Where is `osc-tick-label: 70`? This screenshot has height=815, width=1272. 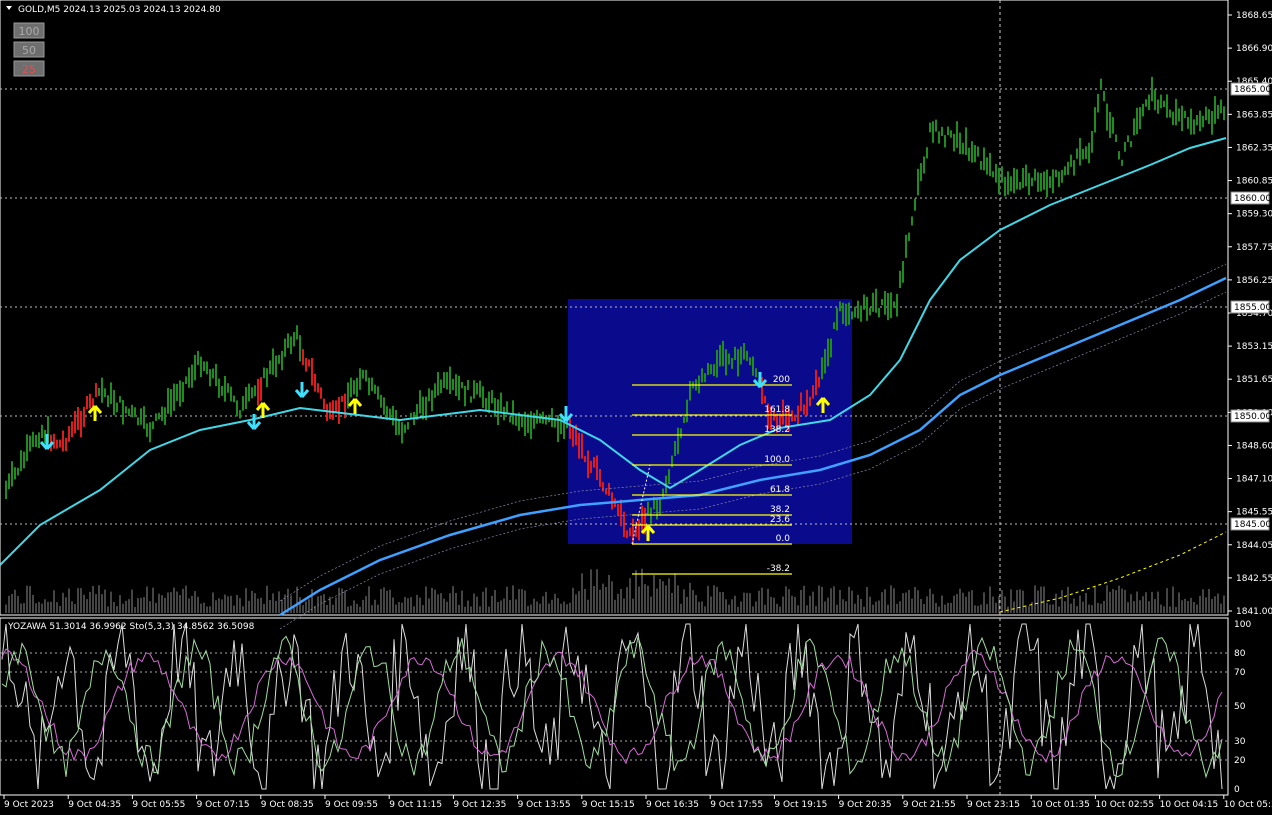 osc-tick-label: 70 is located at coordinates (1240, 673).